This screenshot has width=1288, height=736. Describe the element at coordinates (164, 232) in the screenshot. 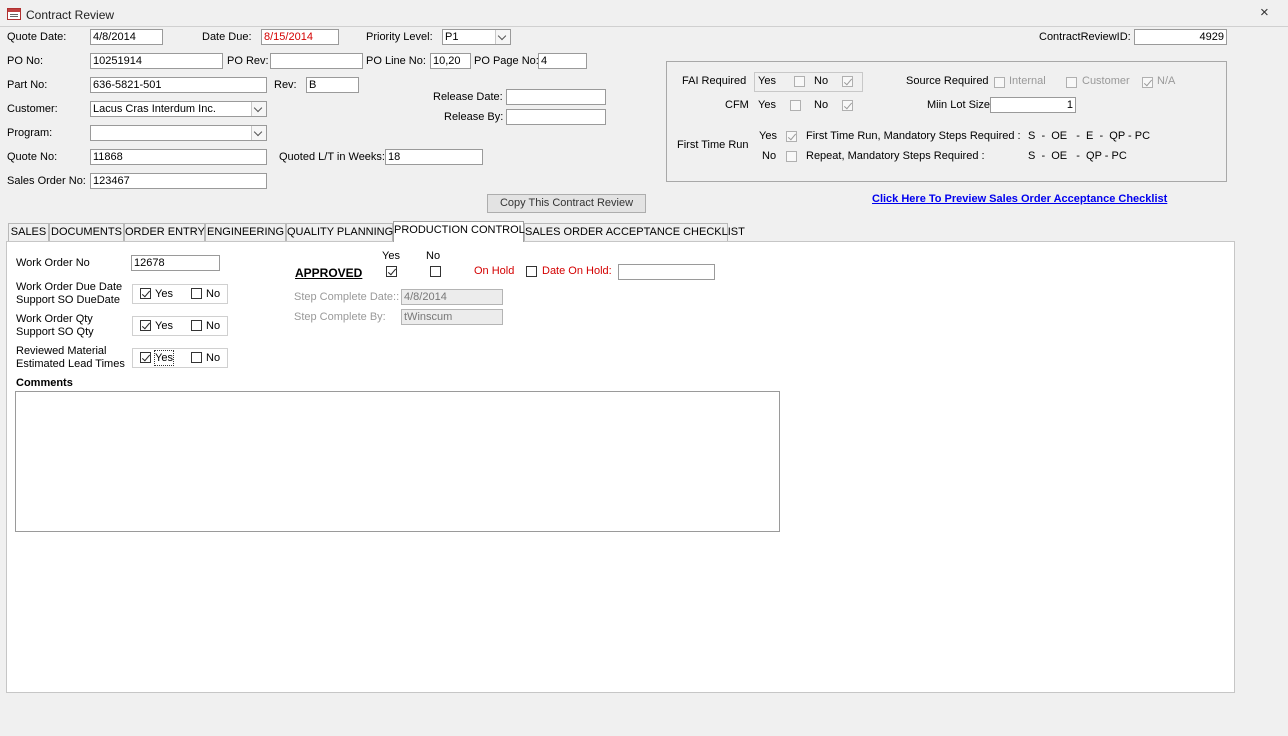

I see `tab-order-entry: ORDER ENTRY` at that location.